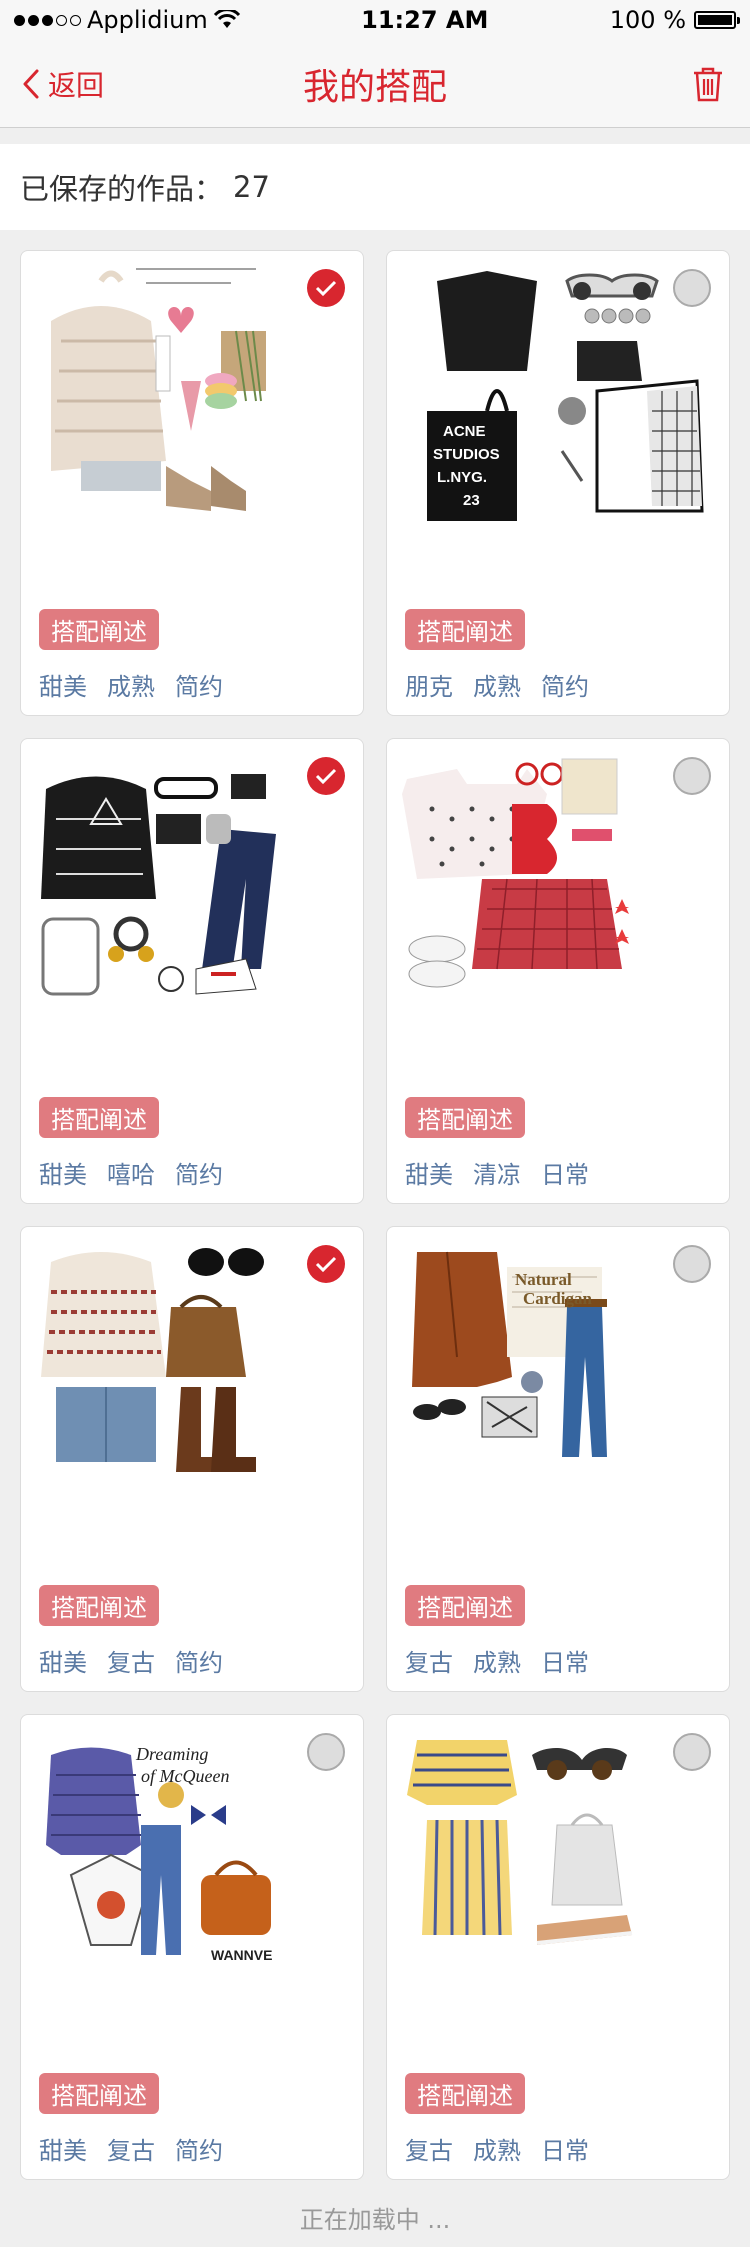 This screenshot has height=2247, width=750. I want to click on outfit-card: 搭配阐述 甜美 嘻哈 简约, so click(192, 971).